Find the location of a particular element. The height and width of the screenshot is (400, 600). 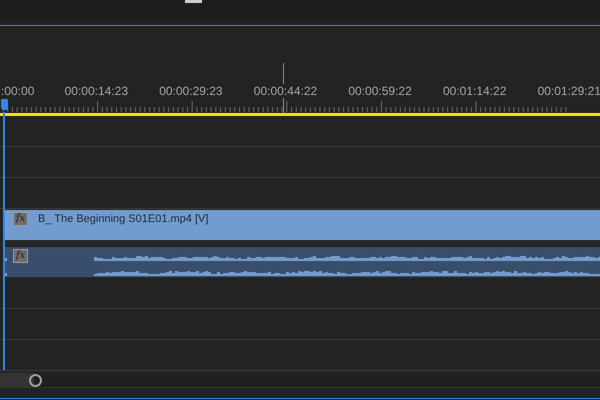

timecode-label: 00:00:59:22 is located at coordinates (380, 91).